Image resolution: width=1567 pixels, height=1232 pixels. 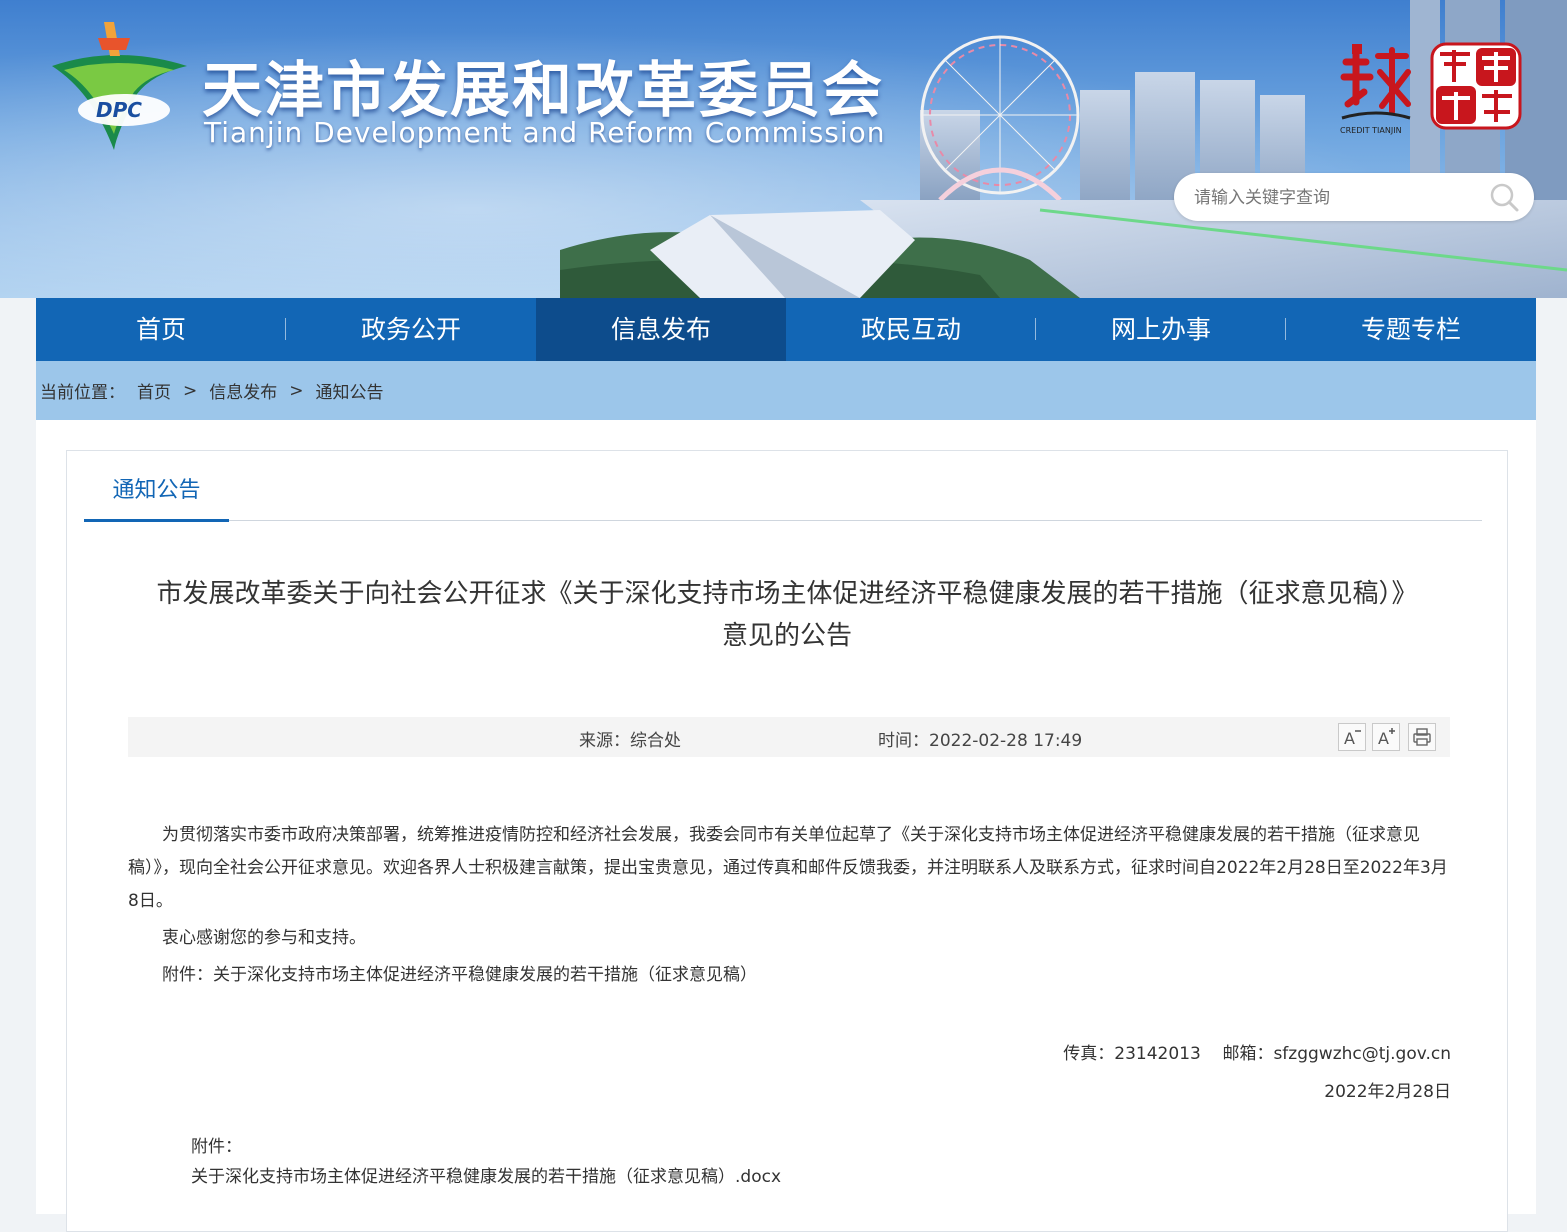 I want to click on search-input, so click(x=1334, y=198).